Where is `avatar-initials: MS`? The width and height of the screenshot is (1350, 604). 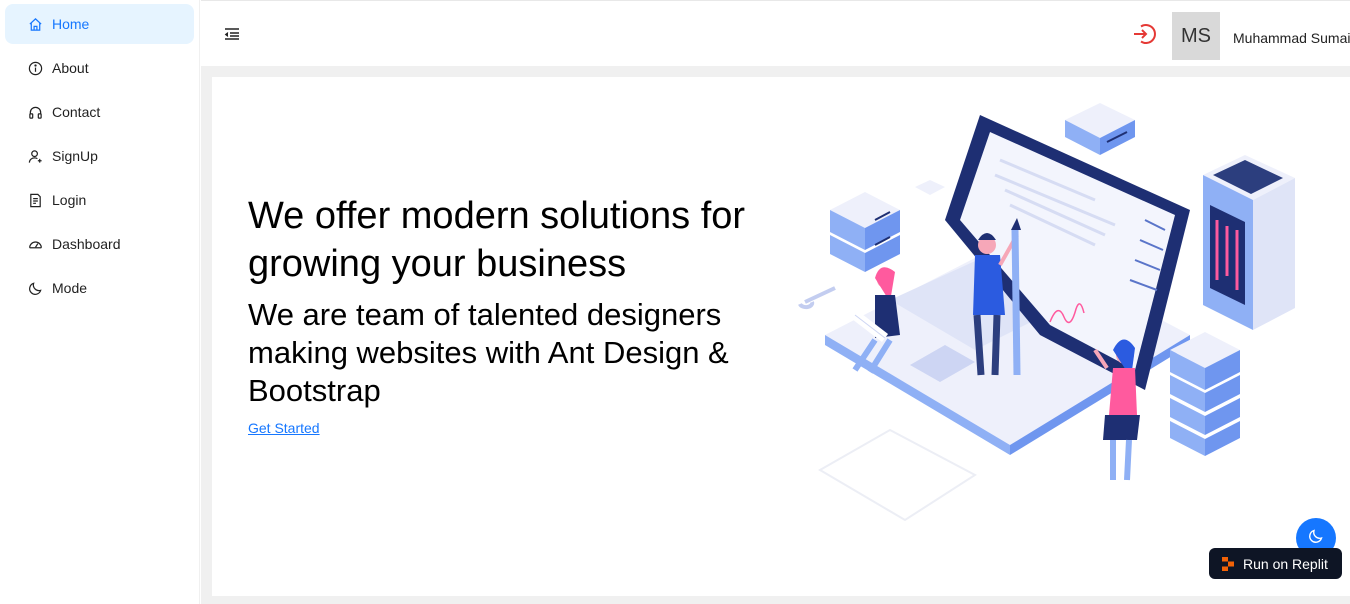 avatar-initials: MS is located at coordinates (1196, 35).